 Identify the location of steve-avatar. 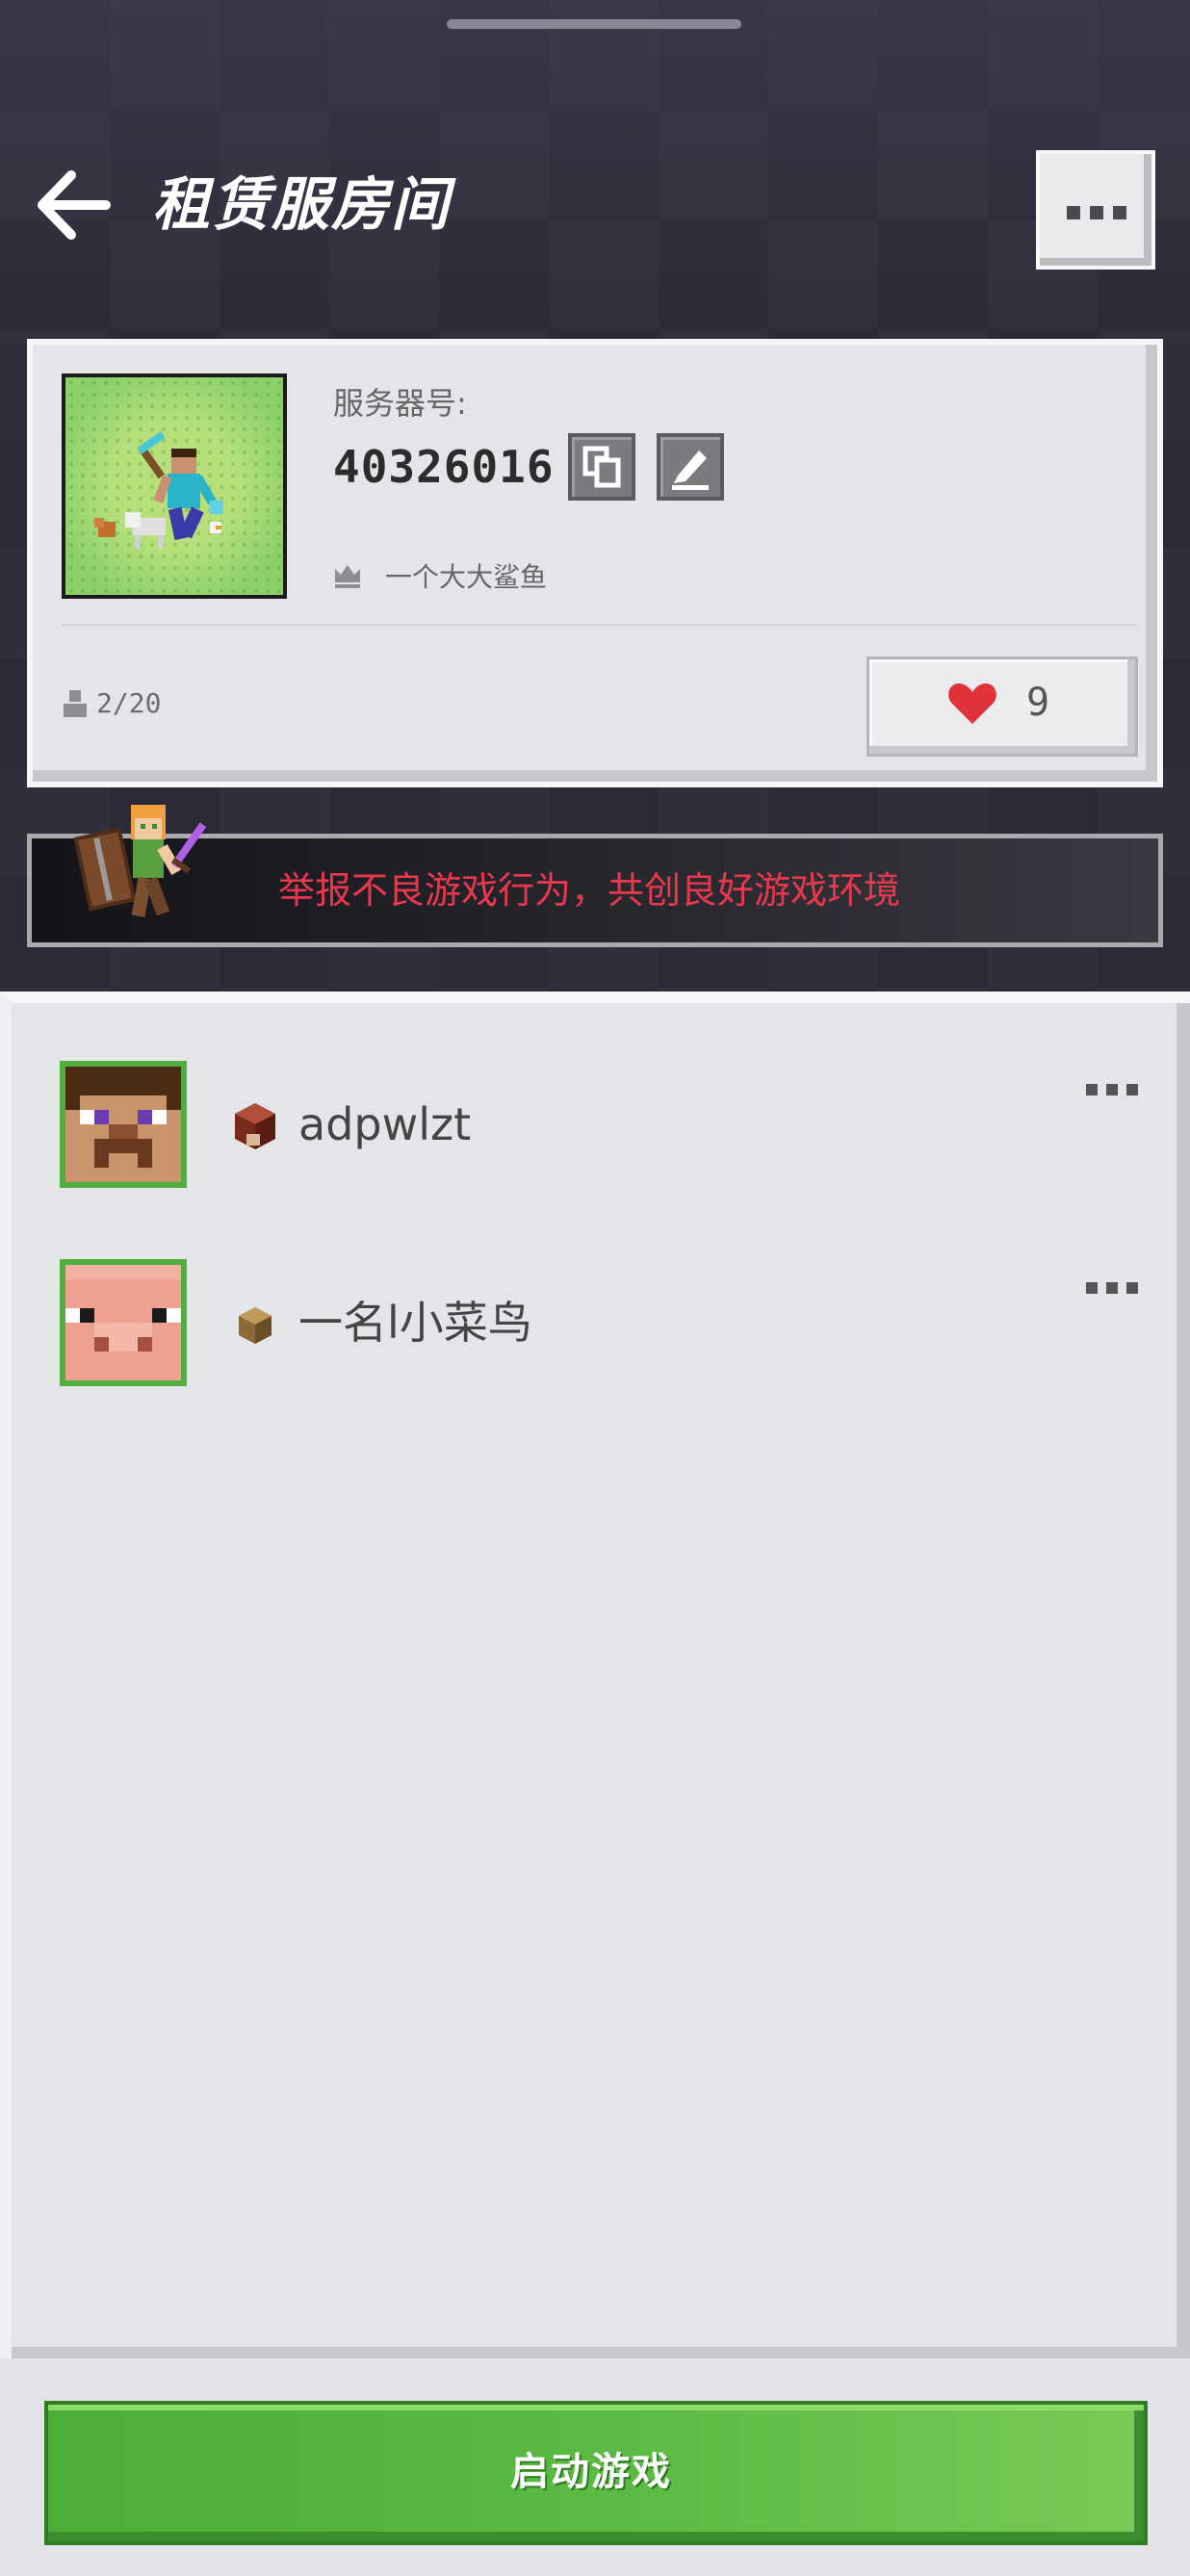
(124, 1125).